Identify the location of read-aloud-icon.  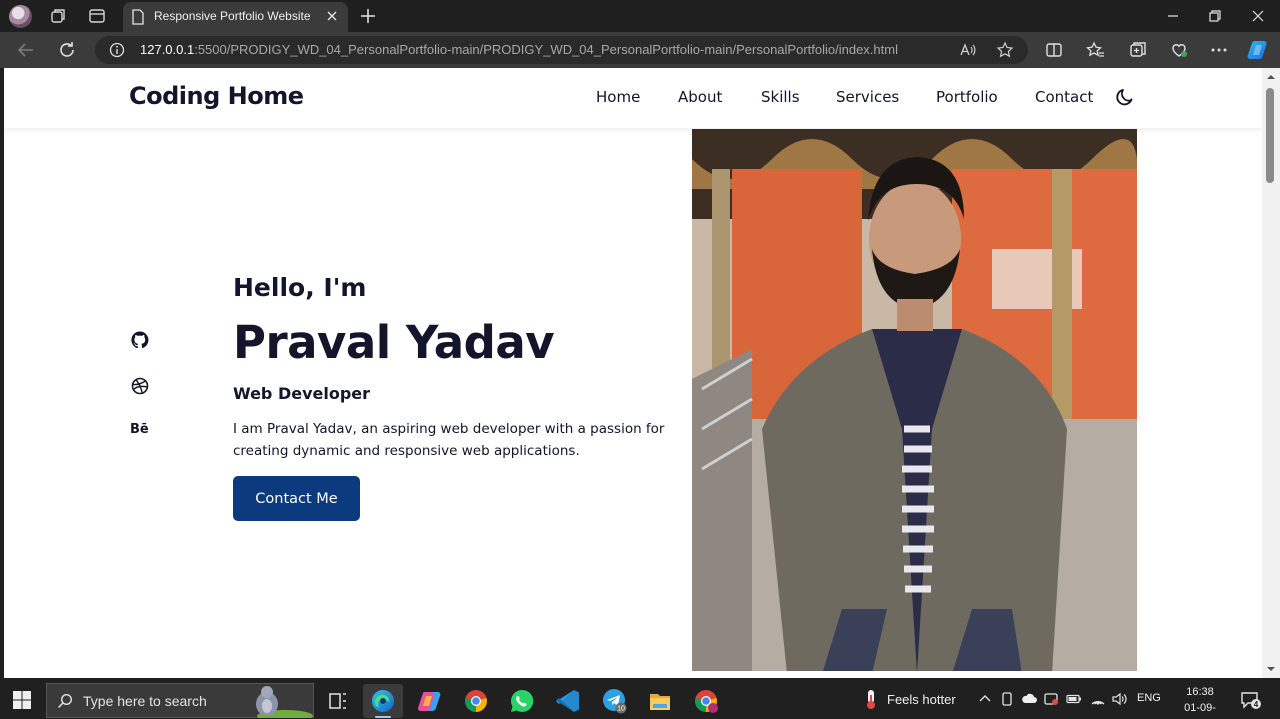
(968, 50).